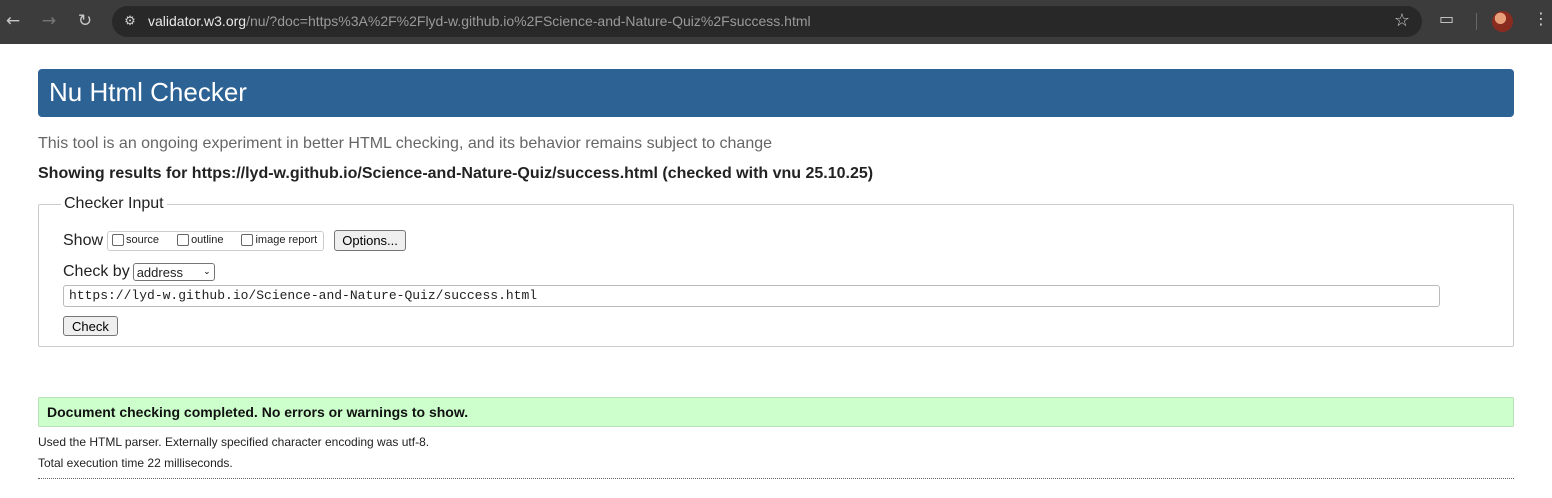 Image resolution: width=1552 pixels, height=498 pixels. I want to click on forward-arrow-icon: →, so click(49, 21).